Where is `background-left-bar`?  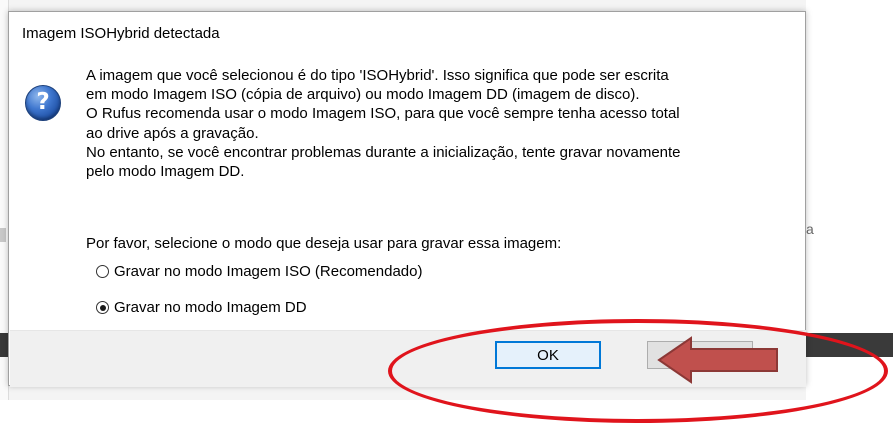
background-left-bar is located at coordinates (4, 345).